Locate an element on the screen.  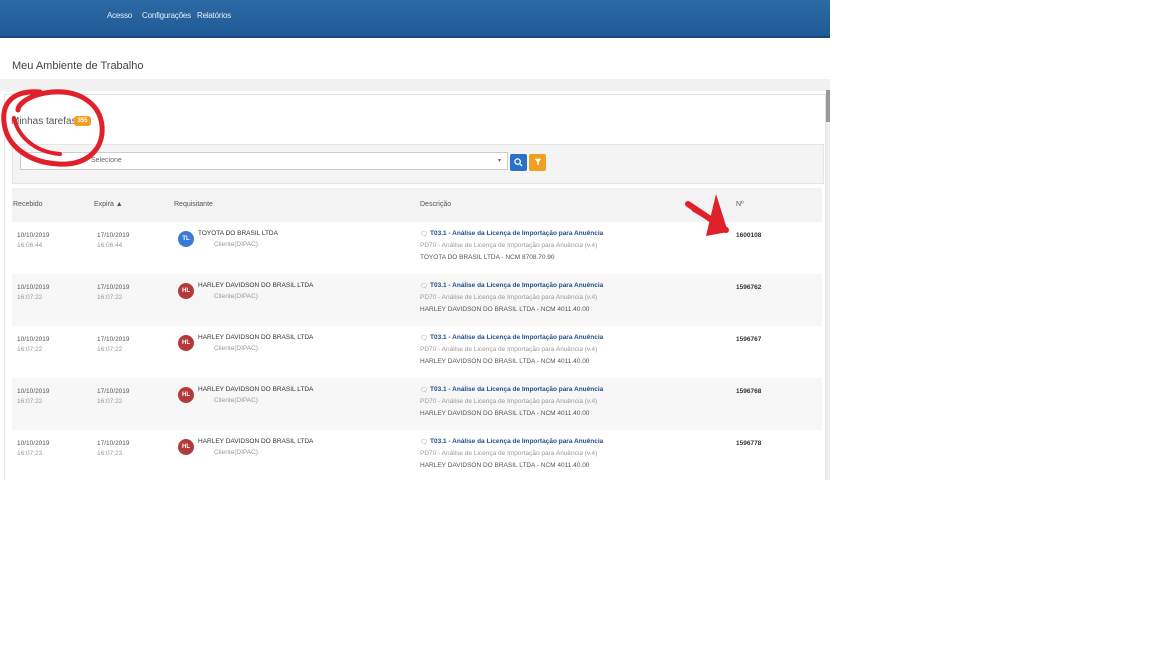
col-requisitante: Requisitante is located at coordinates (193, 204).